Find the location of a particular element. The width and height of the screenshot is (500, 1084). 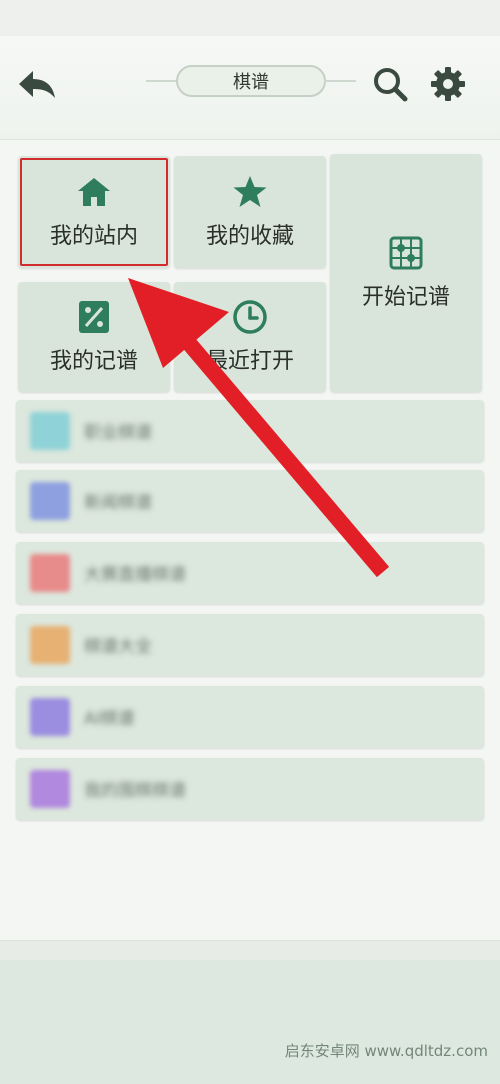

page-title: 棋谱 is located at coordinates (251, 81).